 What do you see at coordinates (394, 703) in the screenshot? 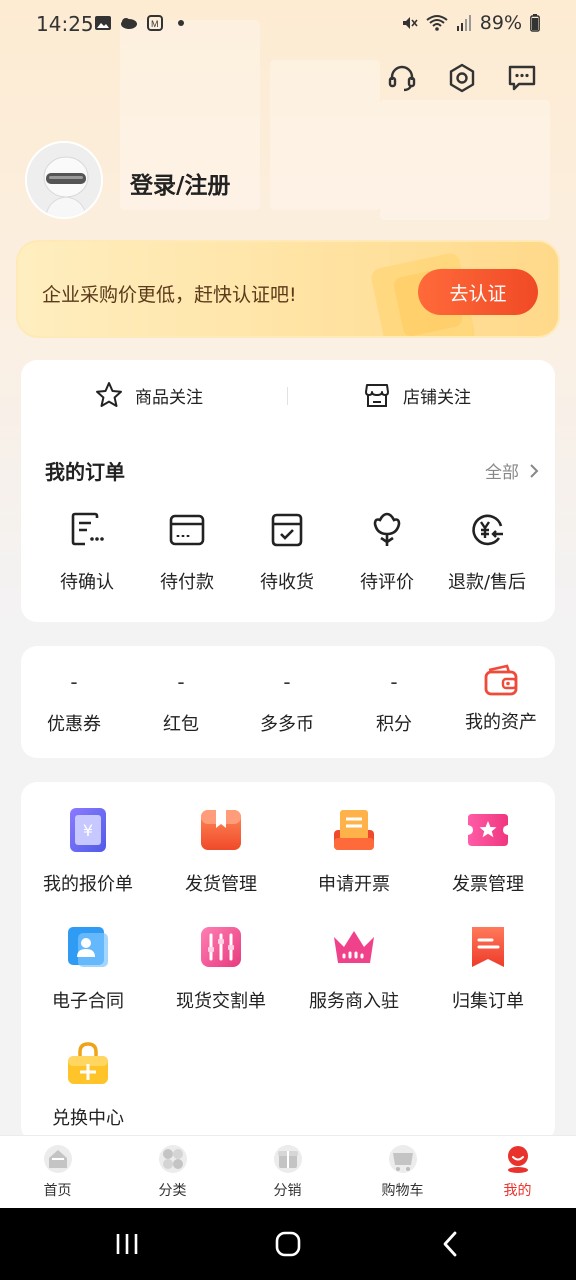
I see `asset-points: - 积分` at bounding box center [394, 703].